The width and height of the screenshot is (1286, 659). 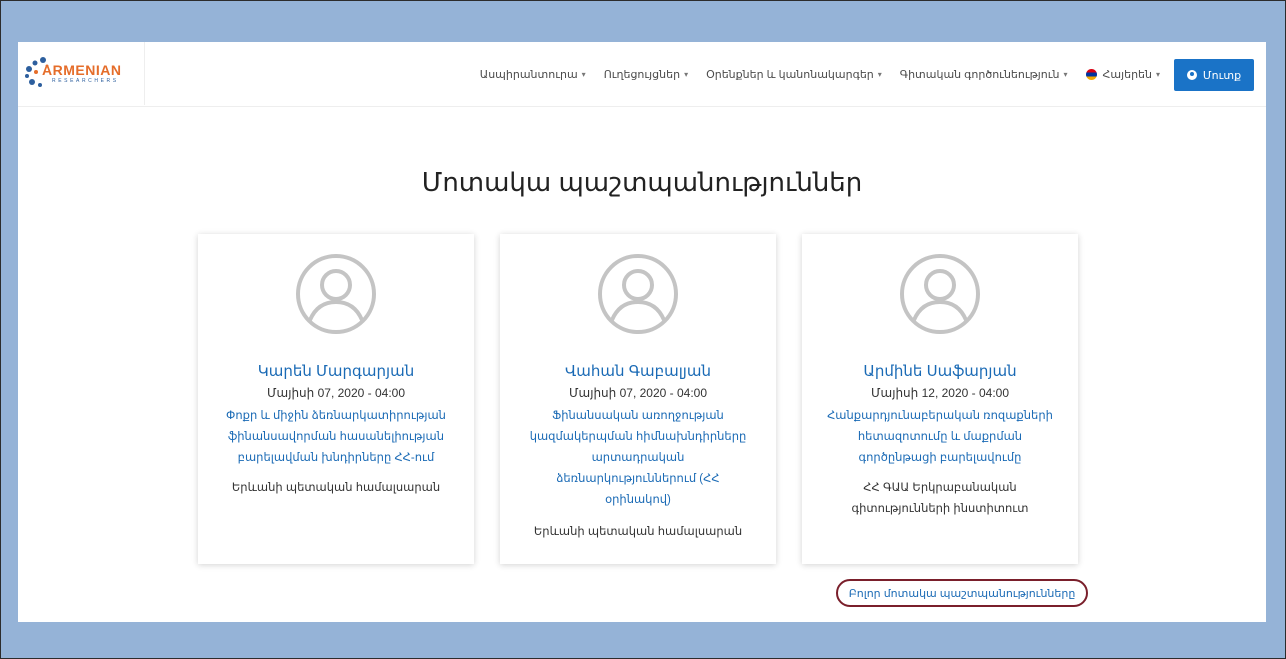 I want to click on language-selector: Հայերեն ▾, so click(x=1122, y=74).